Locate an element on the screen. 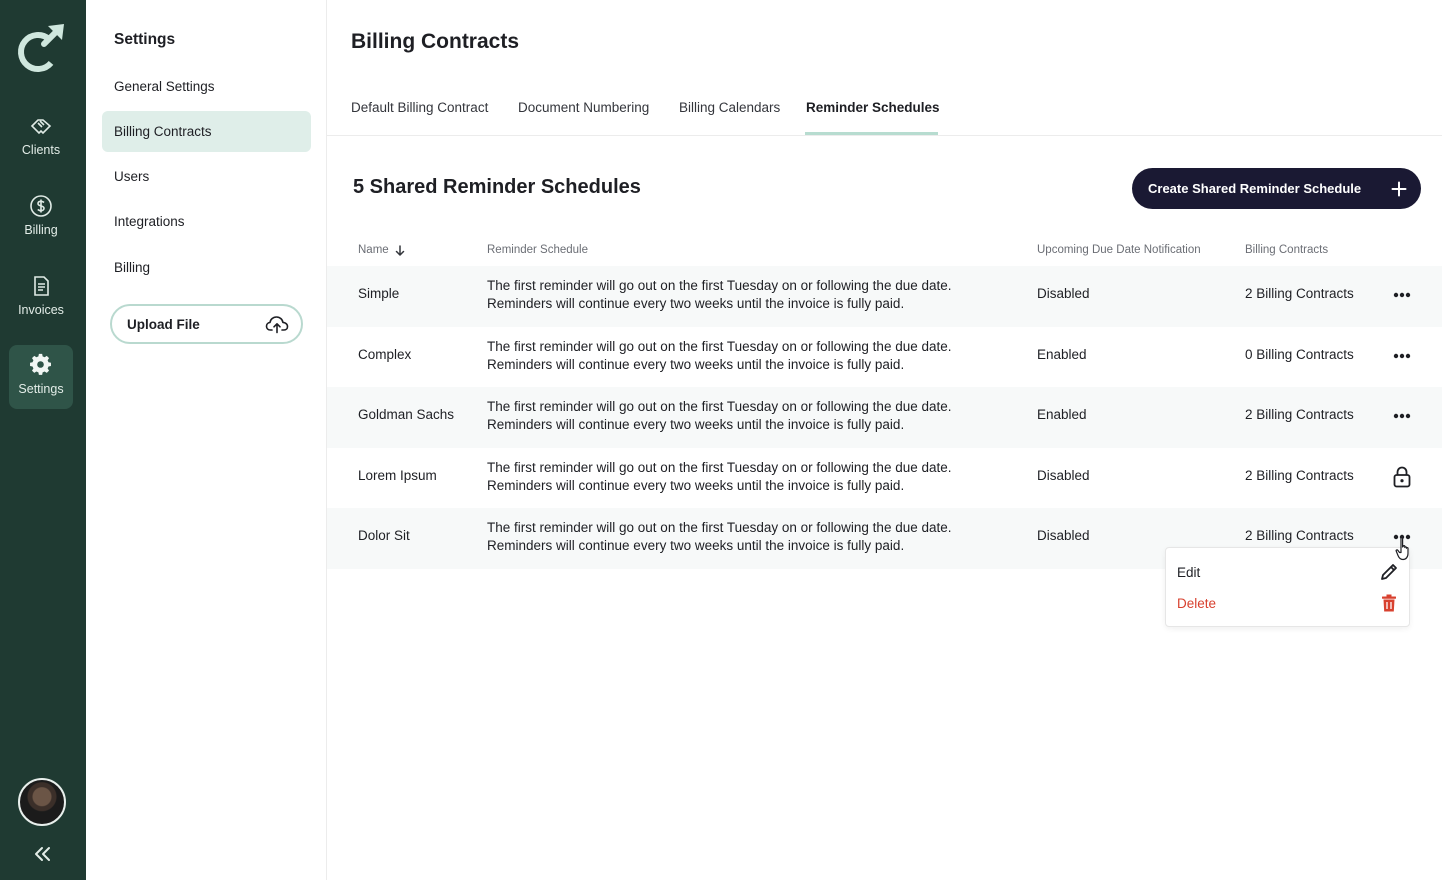 The image size is (1442, 880). settings-nav-title: Settings is located at coordinates (145, 39).